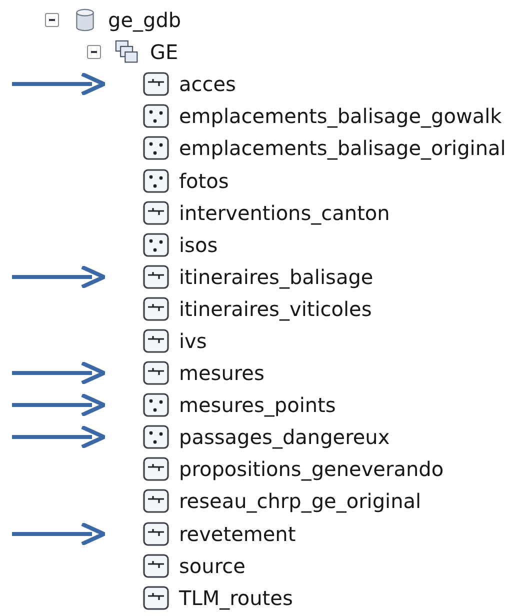 This screenshot has width=522, height=616. Describe the element at coordinates (207, 84) in the screenshot. I see `tree-item-label: acces` at that location.